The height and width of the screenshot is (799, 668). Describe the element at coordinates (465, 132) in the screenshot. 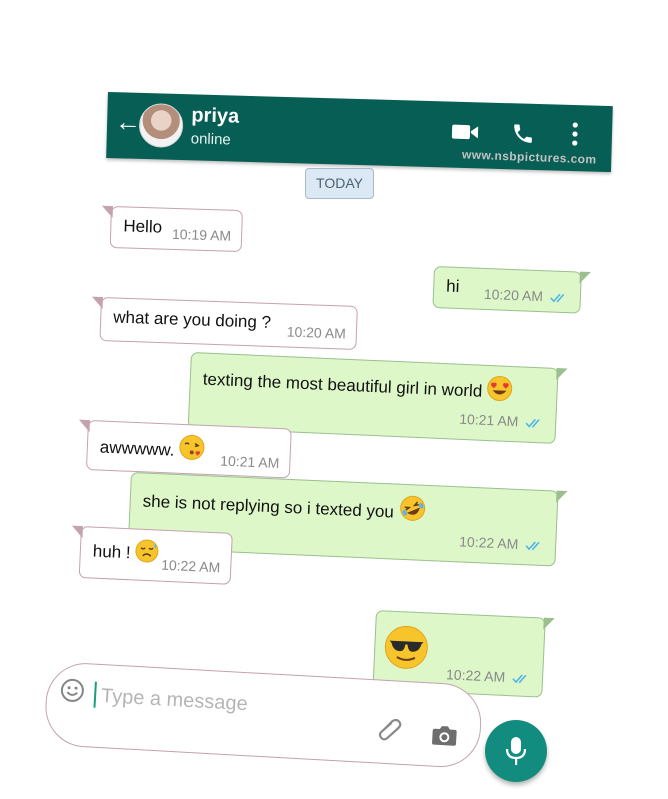

I see `video-call-icon` at that location.